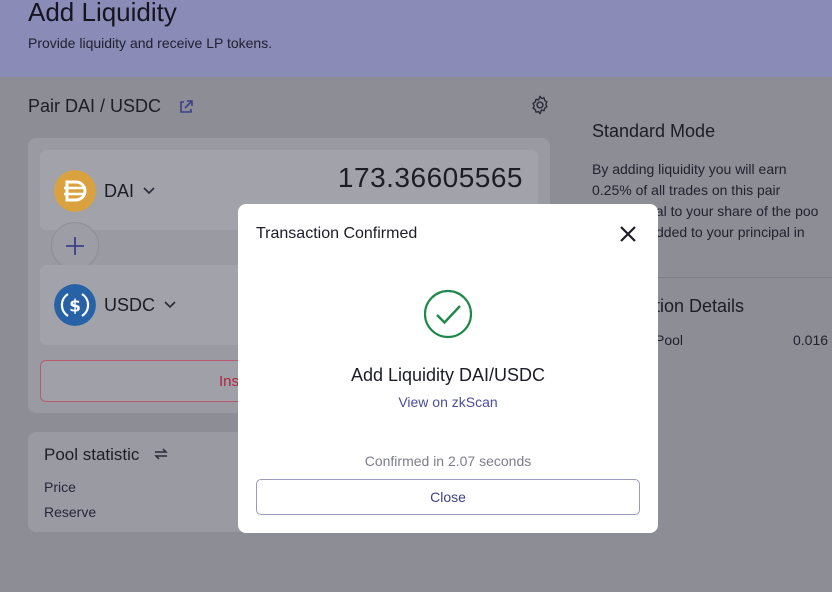 This screenshot has width=832, height=592. Describe the element at coordinates (229, 381) in the screenshot. I see `insufficient-balance-label: Ins` at that location.